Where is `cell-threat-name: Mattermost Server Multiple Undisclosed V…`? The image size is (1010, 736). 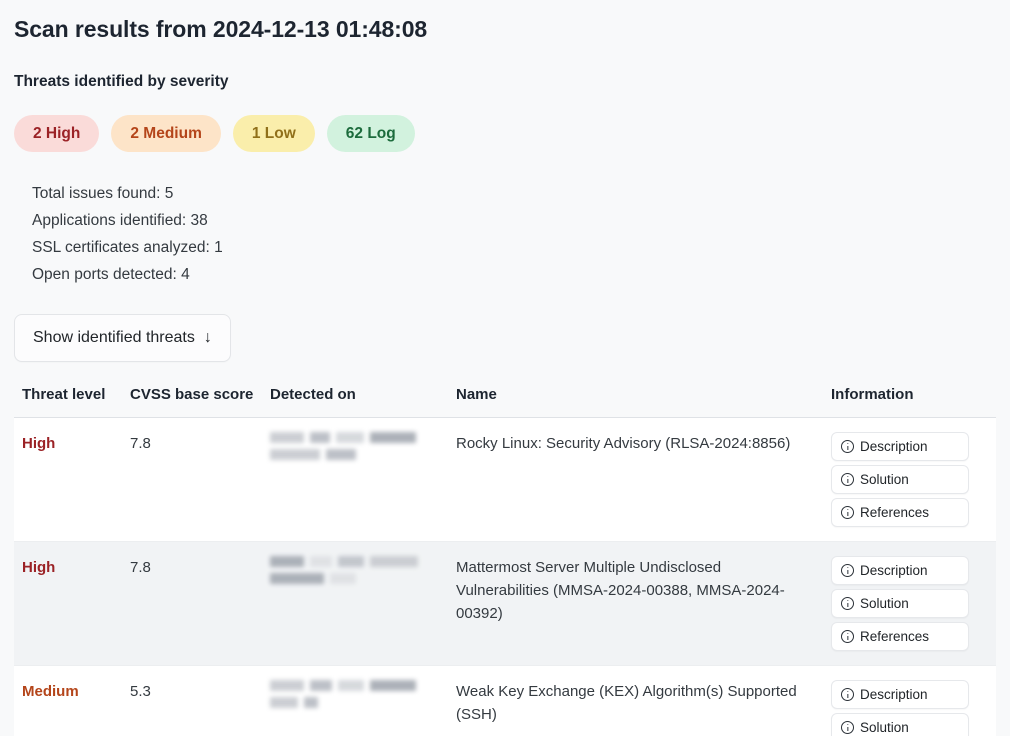
cell-threat-name: Mattermost Server Multiple Undisclosed V… is located at coordinates (643, 603).